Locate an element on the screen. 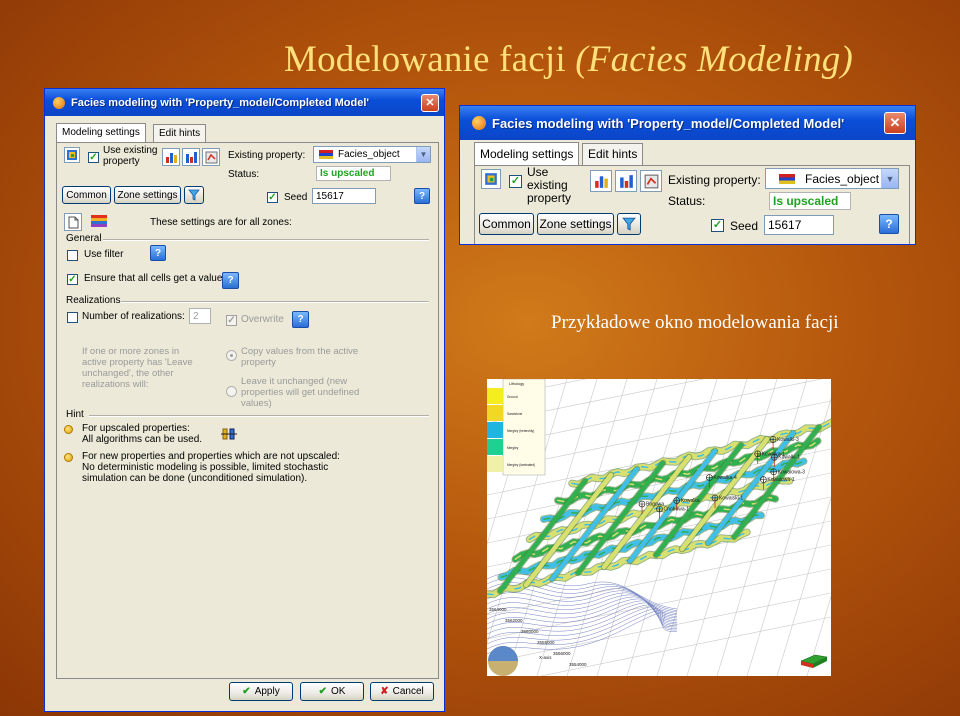  filter-help-button: ? is located at coordinates (158, 253).